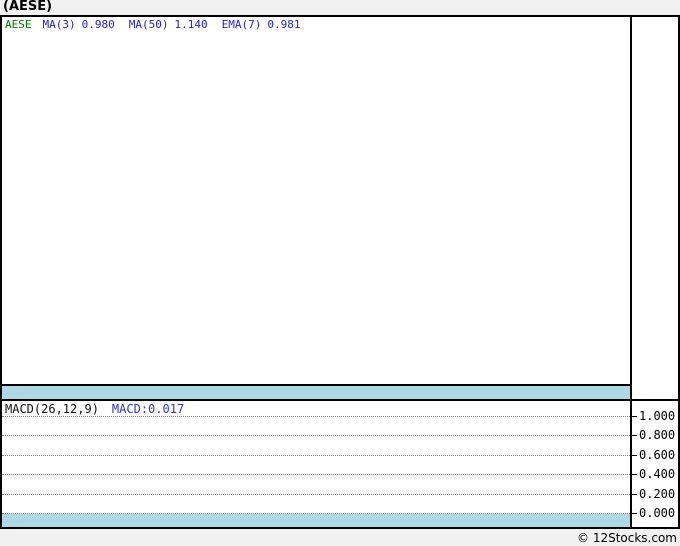  I want to click on indicator-label-ma50: MA(50), so click(148, 24).